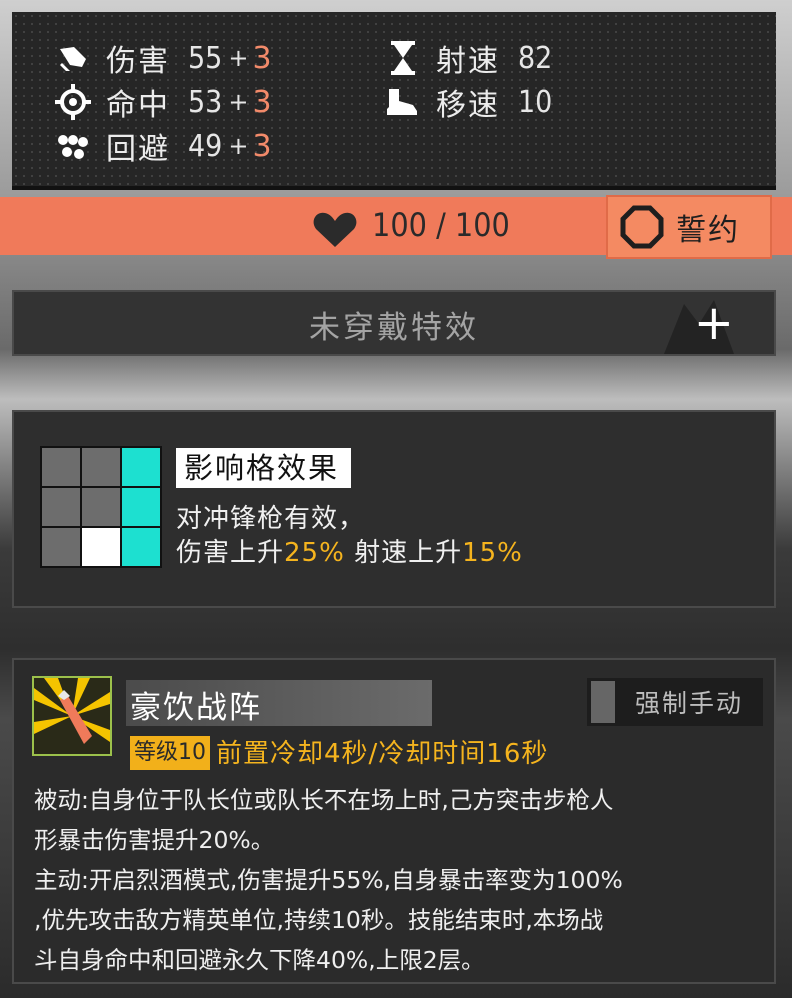 The height and width of the screenshot is (998, 792). Describe the element at coordinates (238, 102) in the screenshot. I see `stat-accuracy-plus: +` at that location.